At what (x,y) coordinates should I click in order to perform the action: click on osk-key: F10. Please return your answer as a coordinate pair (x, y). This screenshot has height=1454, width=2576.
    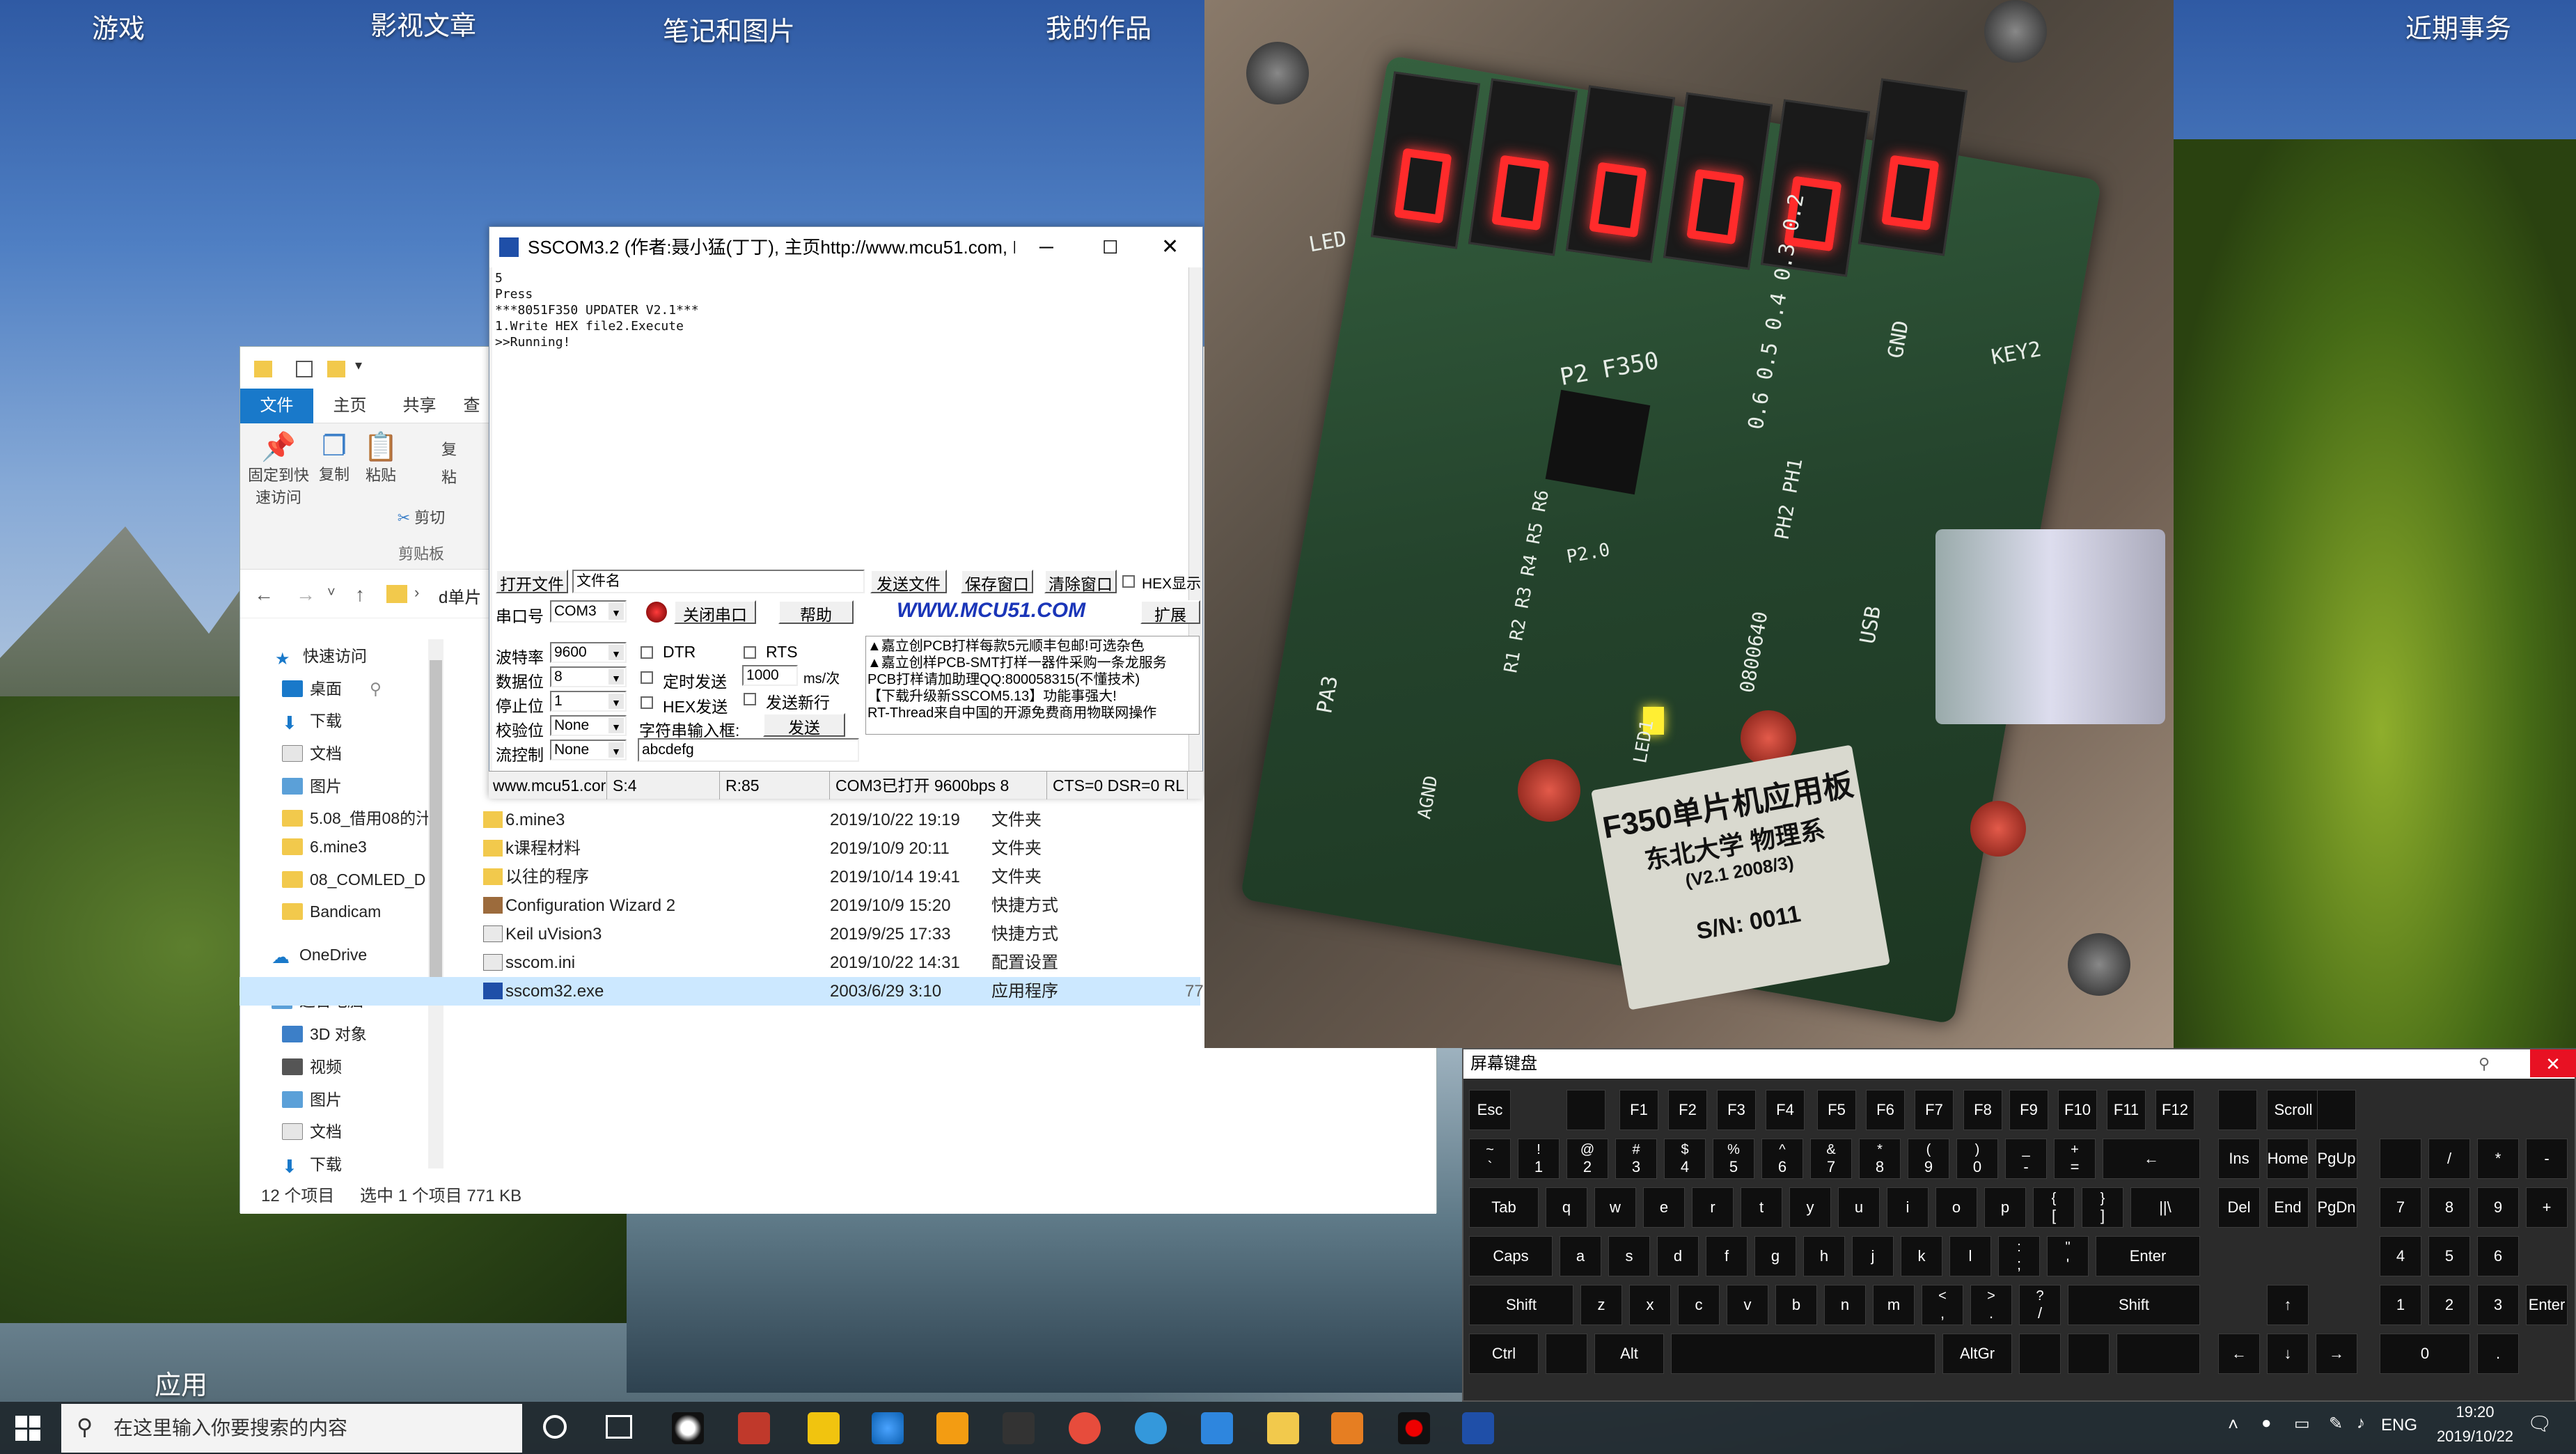
    Looking at the image, I should click on (2077, 1110).